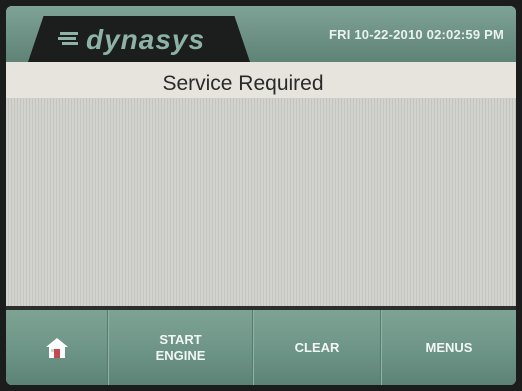 This screenshot has width=522, height=391. What do you see at coordinates (261, 36) in the screenshot?
I see `header-bar: dynasys FRI 10-22-2010 02:02:59 PM` at bounding box center [261, 36].